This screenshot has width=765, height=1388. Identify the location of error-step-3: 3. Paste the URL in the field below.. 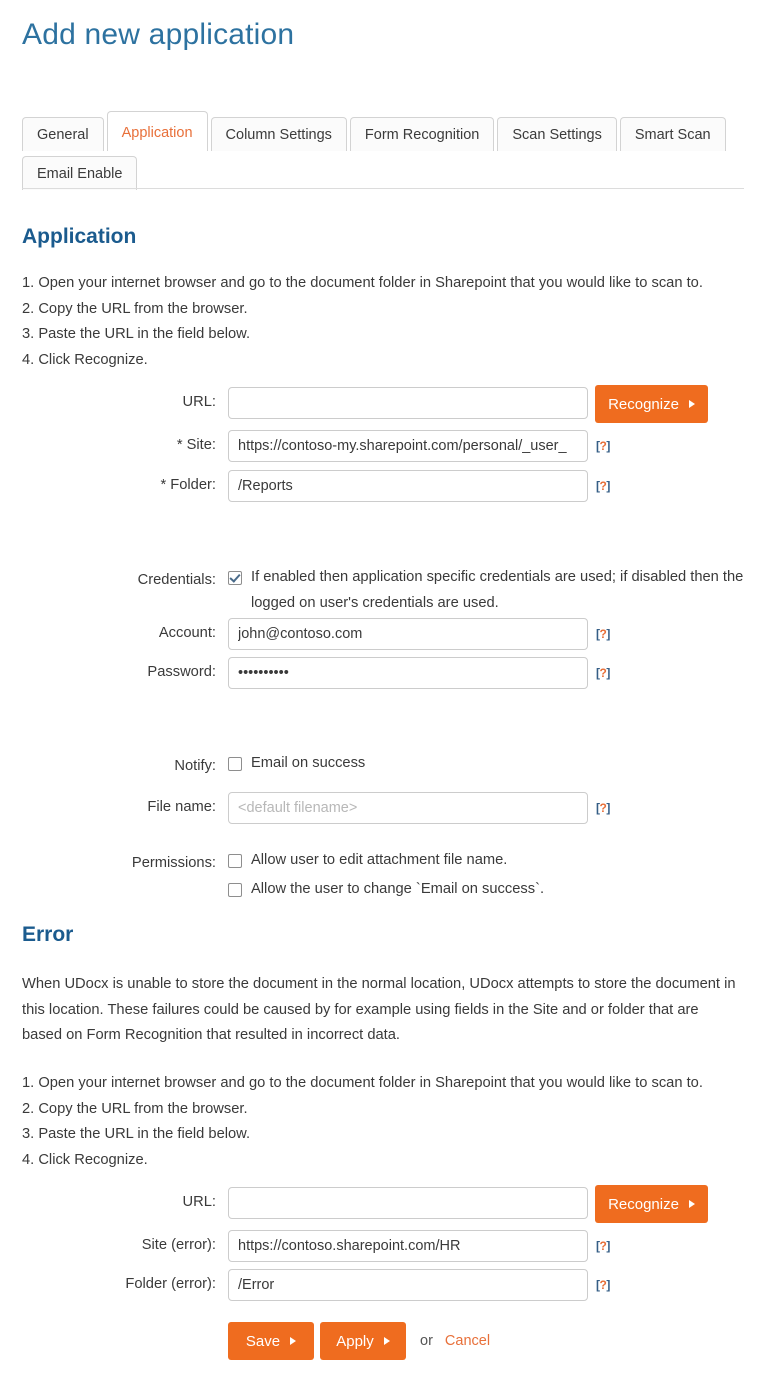
(136, 1134).